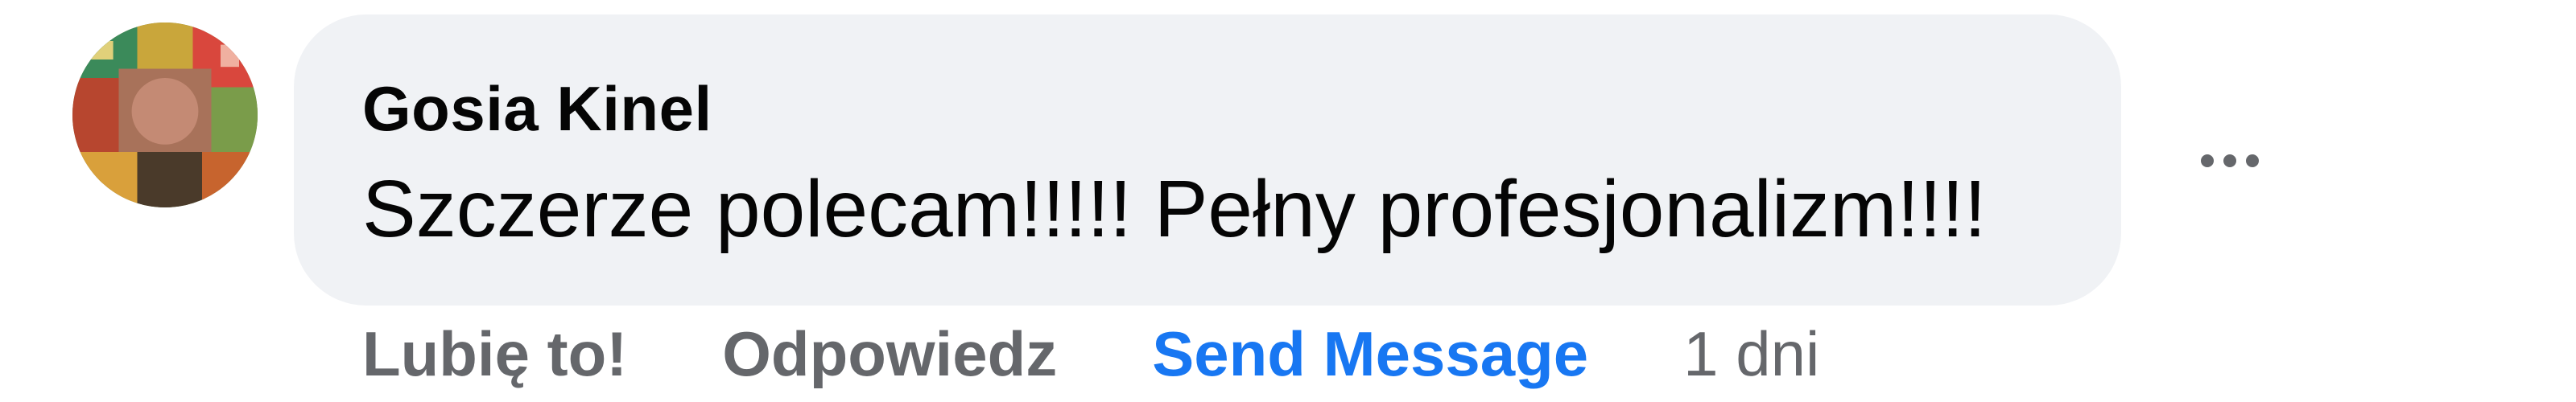 Image resolution: width=2576 pixels, height=402 pixels. Describe the element at coordinates (1751, 354) in the screenshot. I see `comment-timestamp: 1 dni` at that location.